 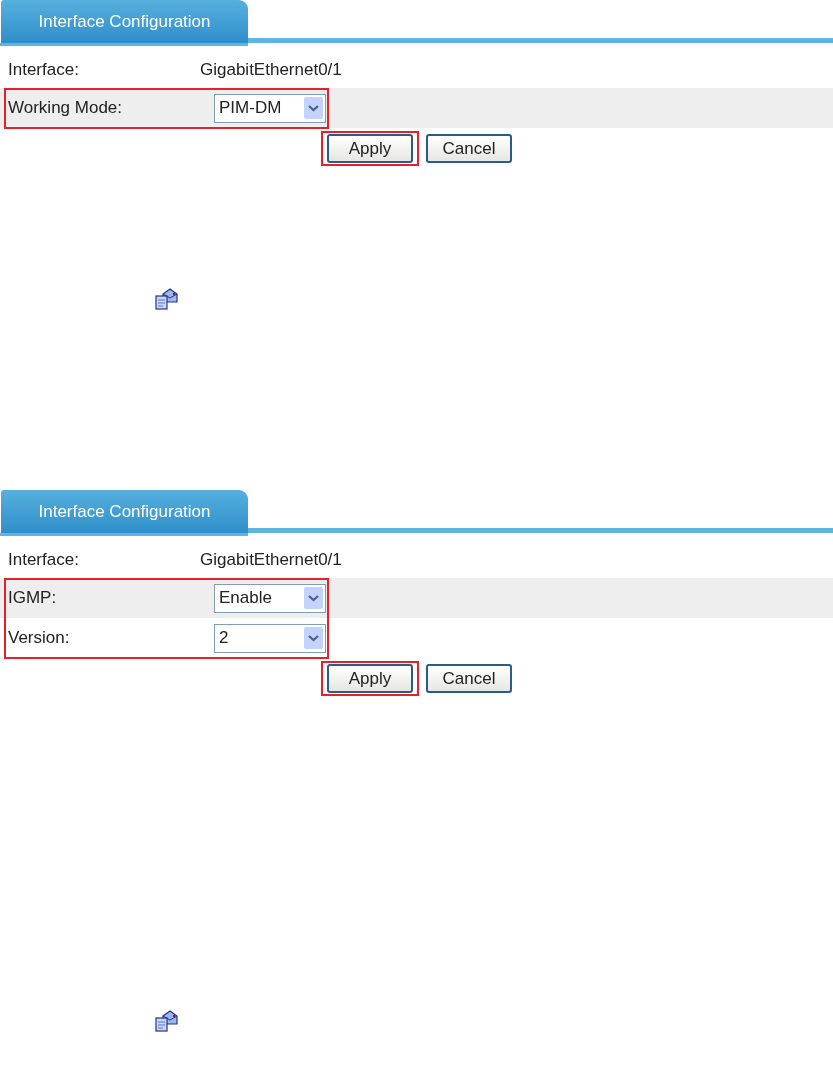 What do you see at coordinates (270, 598) in the screenshot?
I see `dropdown: Enable` at bounding box center [270, 598].